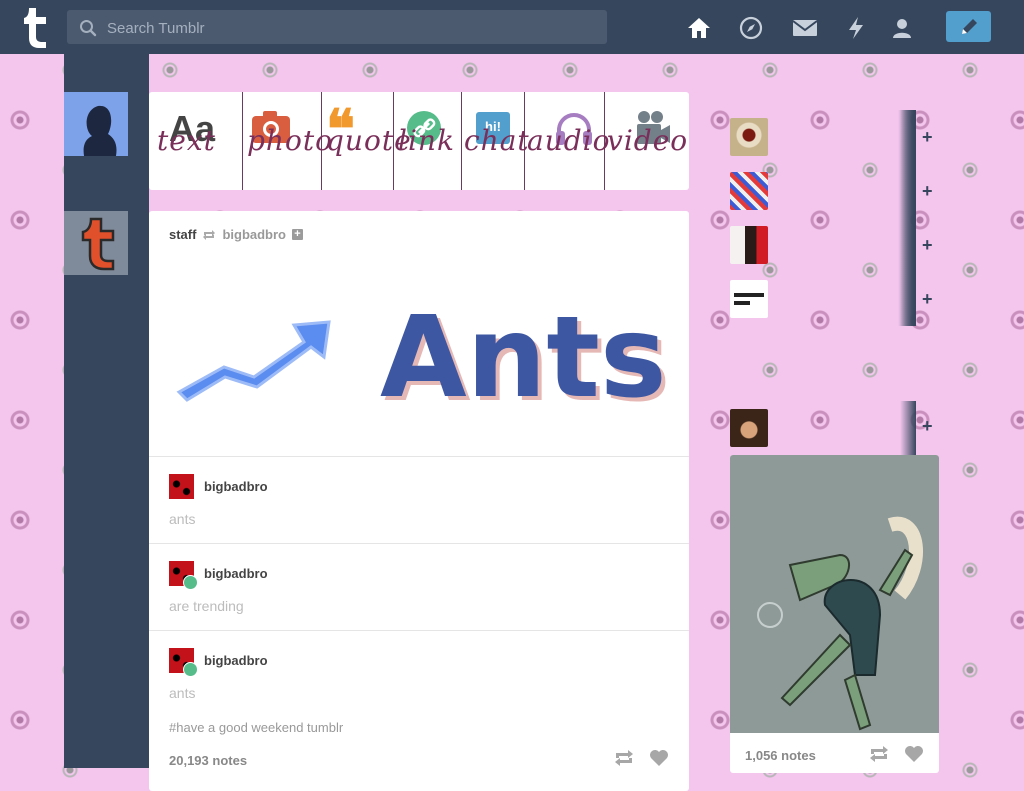 This screenshot has height=791, width=1024. Describe the element at coordinates (834, 594) in the screenshot. I see `radar-image` at that location.